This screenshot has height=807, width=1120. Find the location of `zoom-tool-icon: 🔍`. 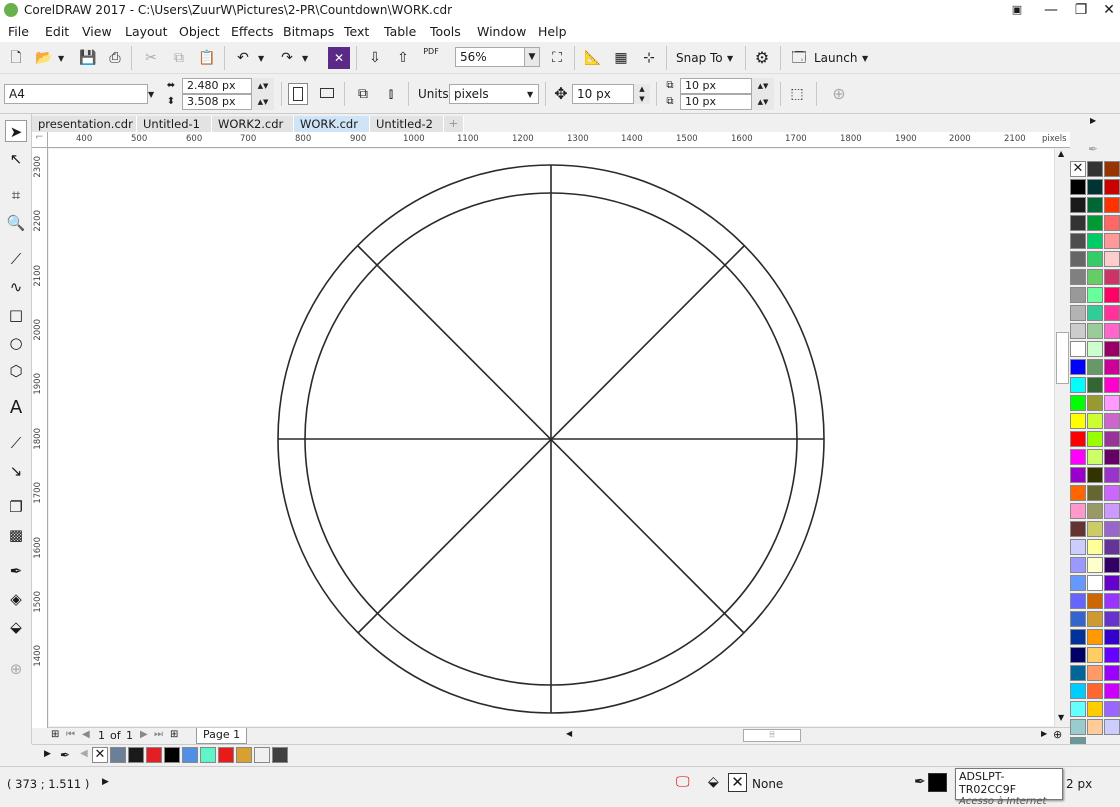

zoom-tool-icon: 🔍 is located at coordinates (16, 223).